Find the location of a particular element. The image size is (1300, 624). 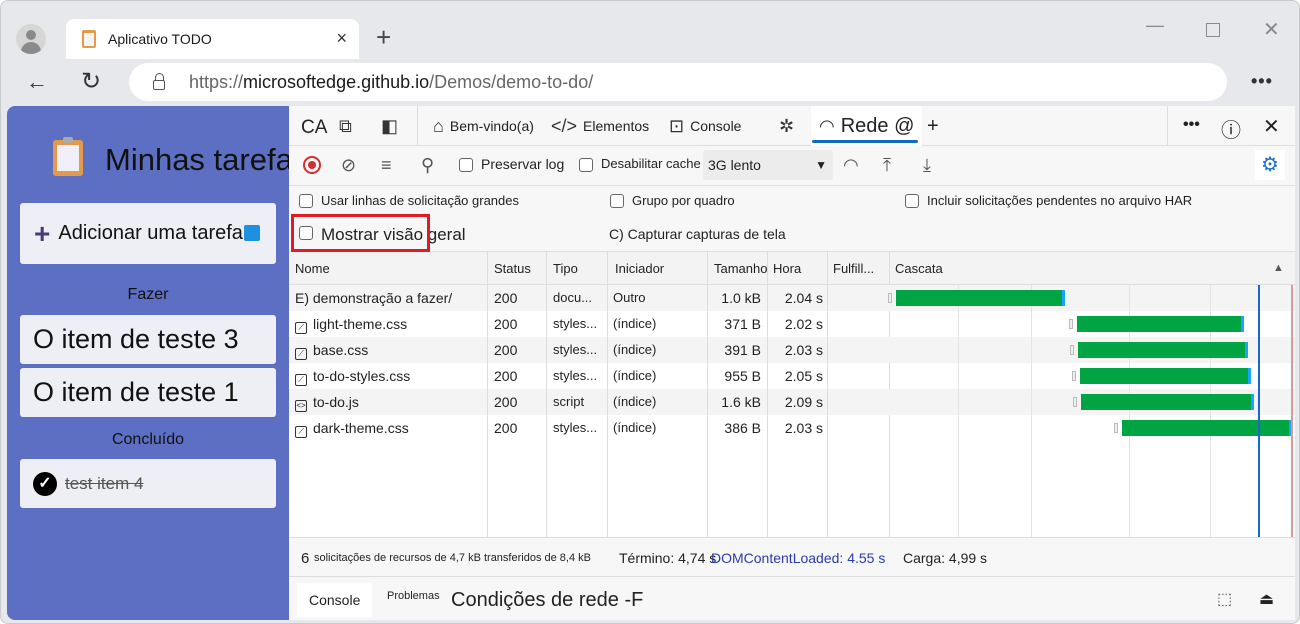

drawer-tab-network-conditions: Condições de rede -F is located at coordinates (547, 600).